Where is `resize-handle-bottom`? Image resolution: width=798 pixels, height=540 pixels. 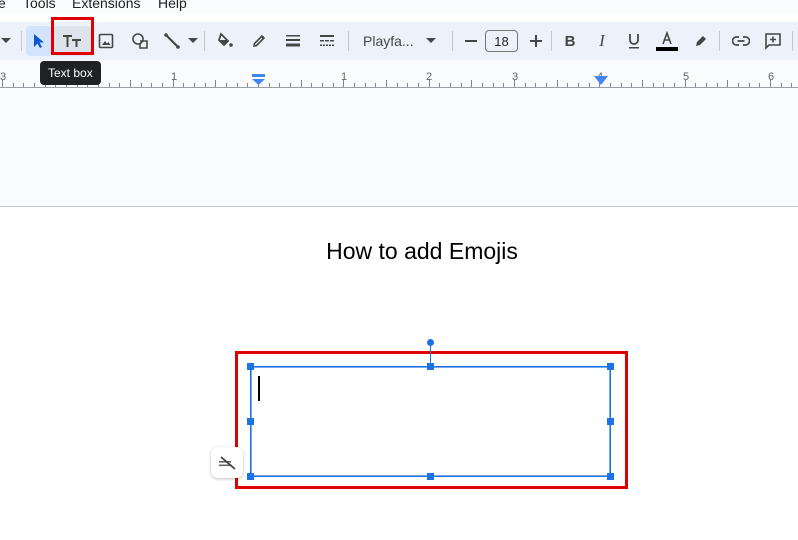 resize-handle-bottom is located at coordinates (430, 476).